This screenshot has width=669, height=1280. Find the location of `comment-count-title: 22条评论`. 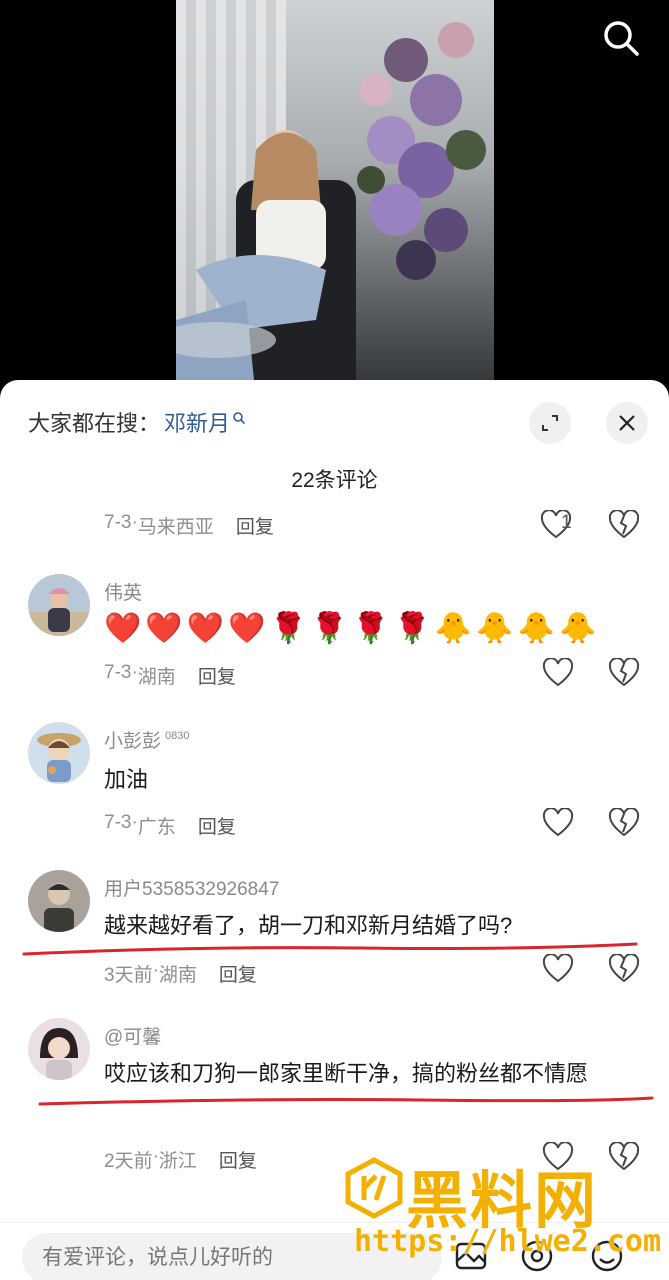

comment-count-title: 22条评论 is located at coordinates (334, 480).